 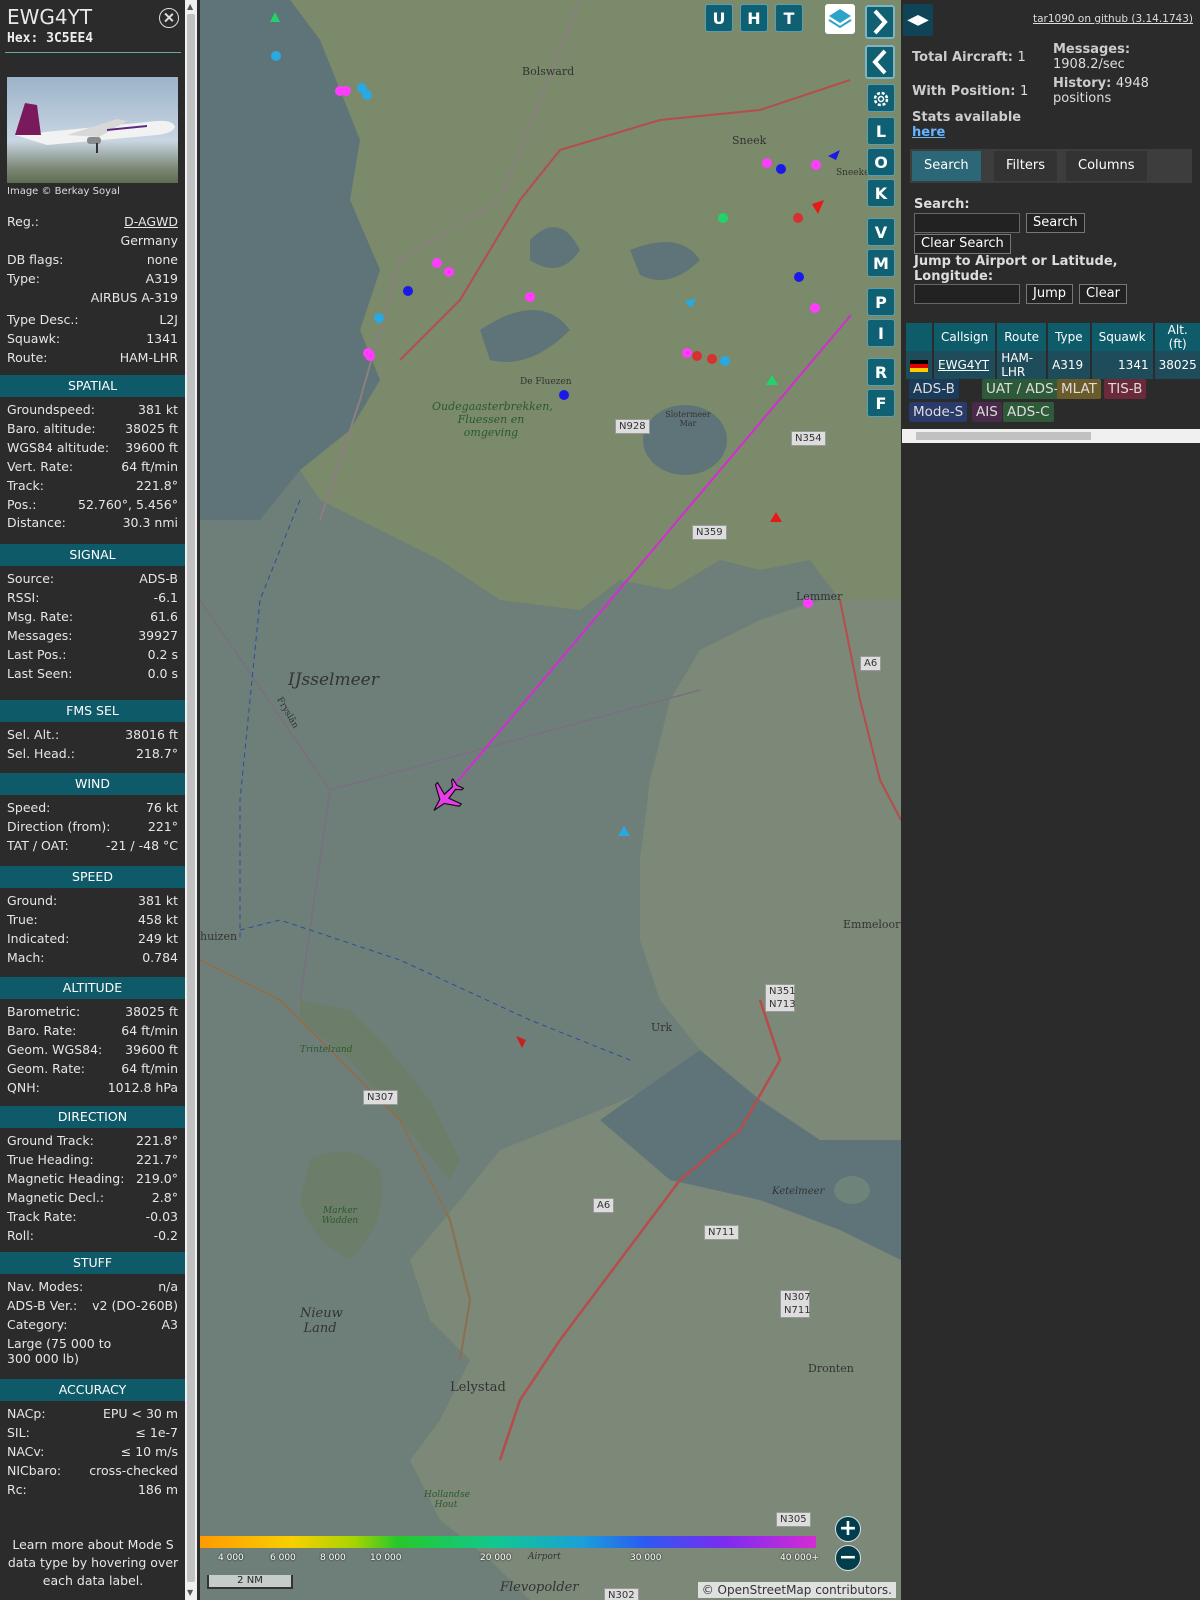 What do you see at coordinates (149, 1451) in the screenshot?
I see `info-value: ≤ 10 m/s` at bounding box center [149, 1451].